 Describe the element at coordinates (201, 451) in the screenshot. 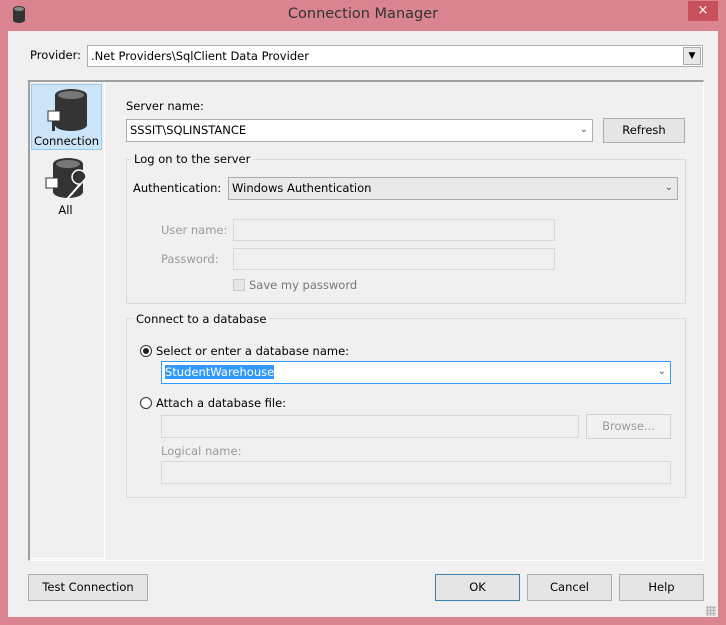

I see `logical-name-label: Logical name:` at that location.